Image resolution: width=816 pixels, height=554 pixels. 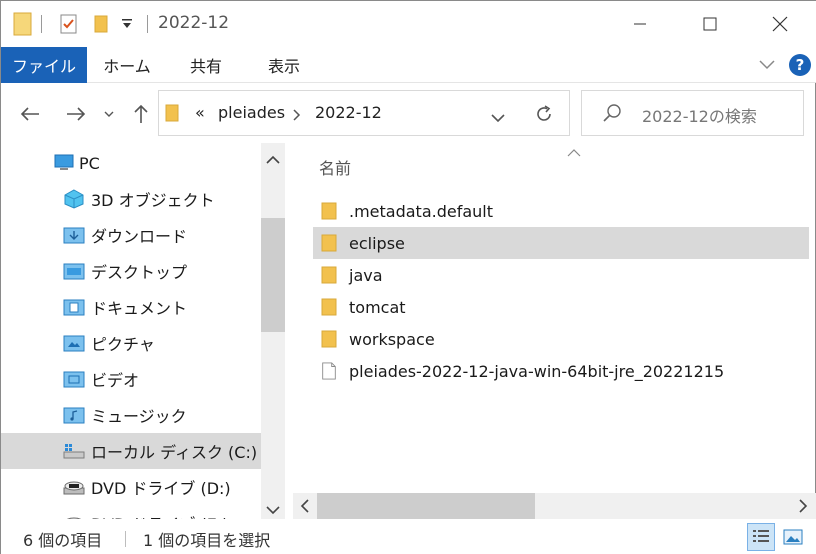 I want to click on nav-item-desktop: デスクトップ, so click(x=131, y=271).